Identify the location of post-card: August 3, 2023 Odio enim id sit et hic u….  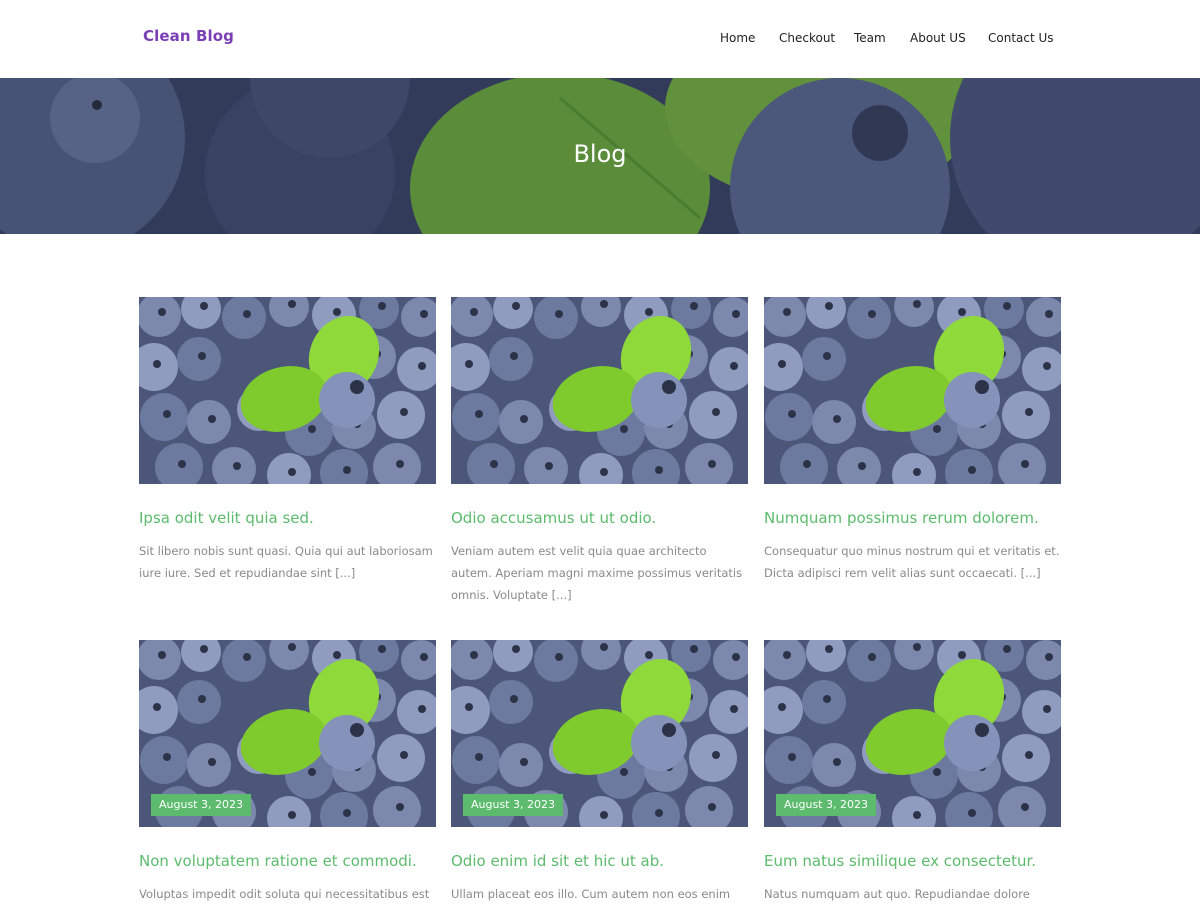
(599, 772).